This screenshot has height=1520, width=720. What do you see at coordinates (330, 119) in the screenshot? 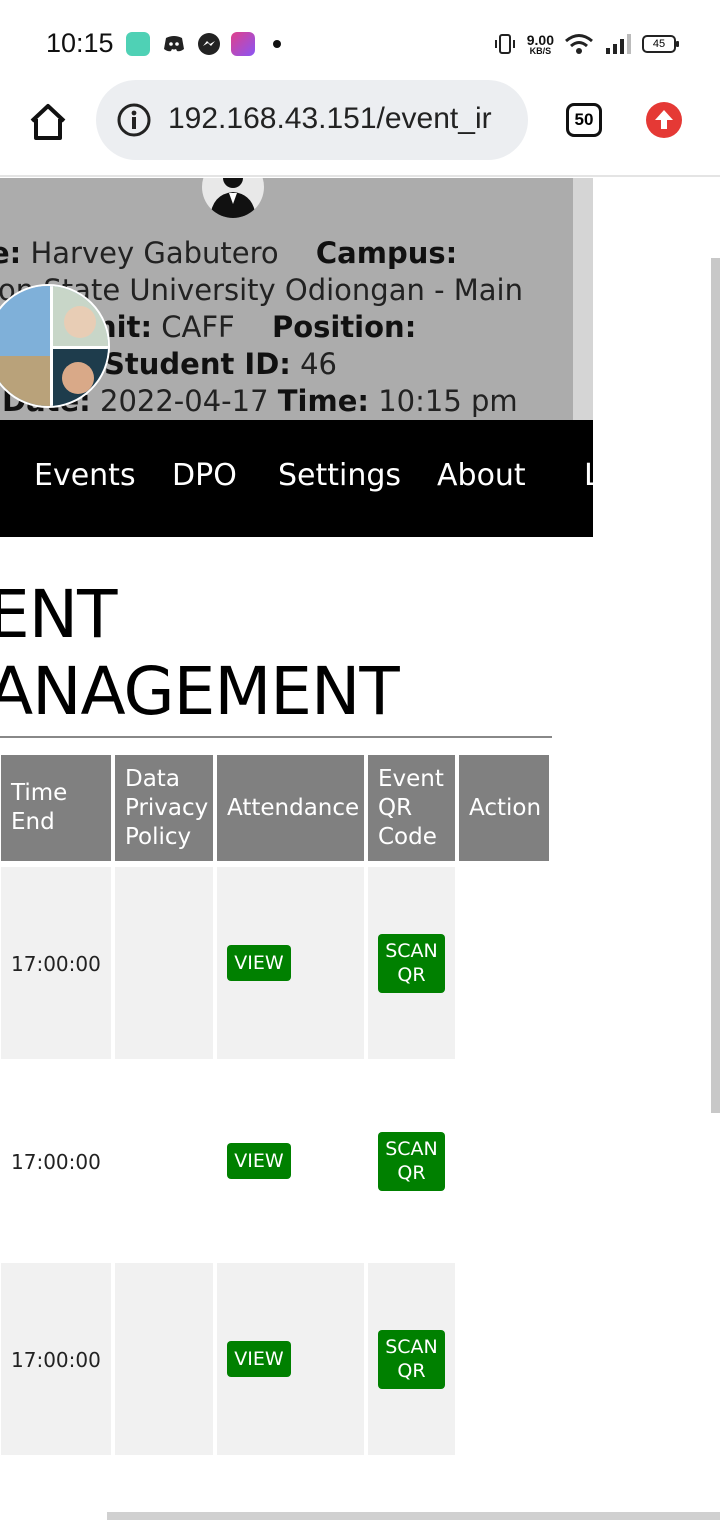
I see `url-text: 192.168.43.151/event_ir` at bounding box center [330, 119].